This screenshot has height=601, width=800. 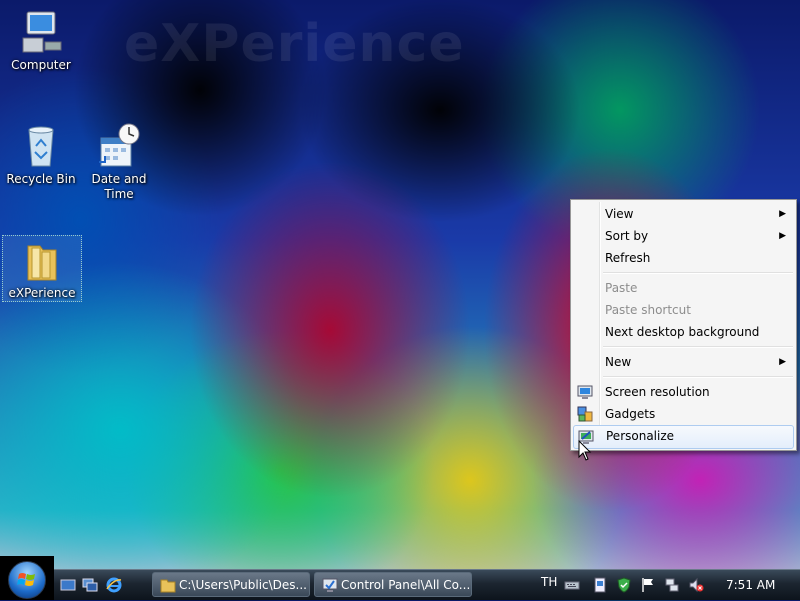 What do you see at coordinates (41, 32) in the screenshot?
I see `computer-icon` at bounding box center [41, 32].